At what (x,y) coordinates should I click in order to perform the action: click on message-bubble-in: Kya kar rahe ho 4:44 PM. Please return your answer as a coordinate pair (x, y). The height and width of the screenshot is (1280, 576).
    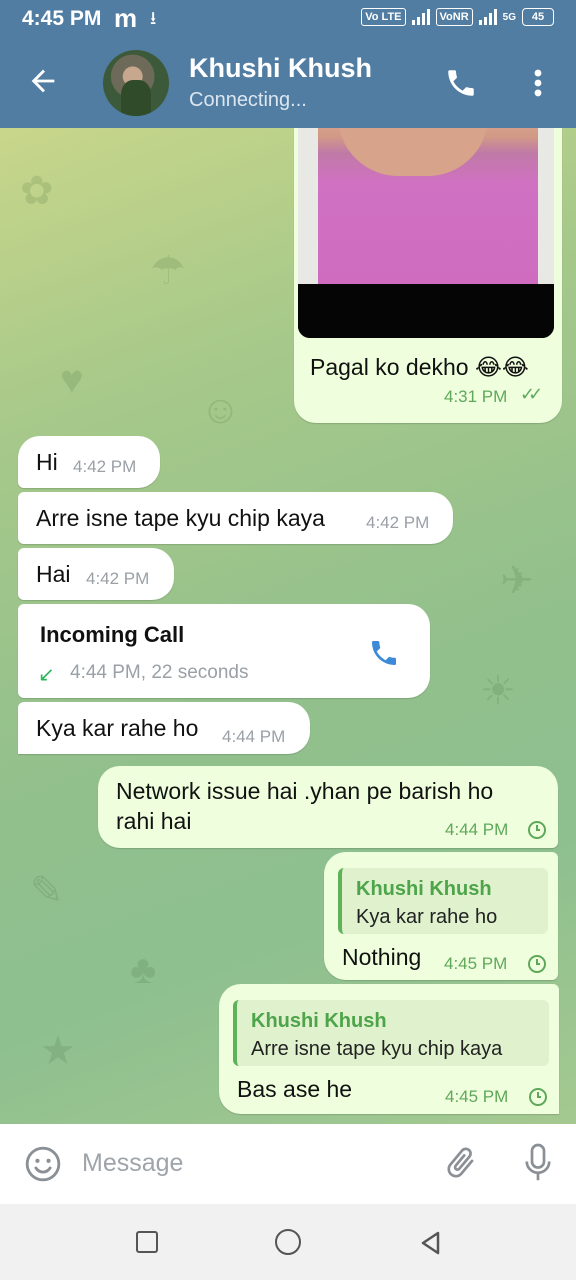
    Looking at the image, I should click on (164, 728).